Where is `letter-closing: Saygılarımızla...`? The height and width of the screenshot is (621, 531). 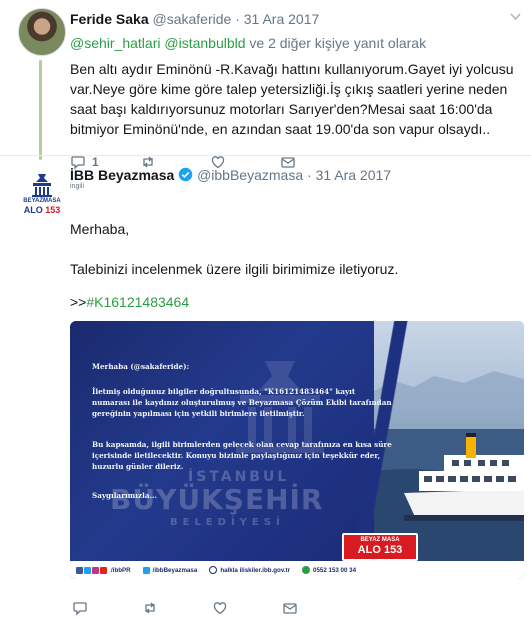 letter-closing: Saygılarımızla... is located at coordinates (124, 495).